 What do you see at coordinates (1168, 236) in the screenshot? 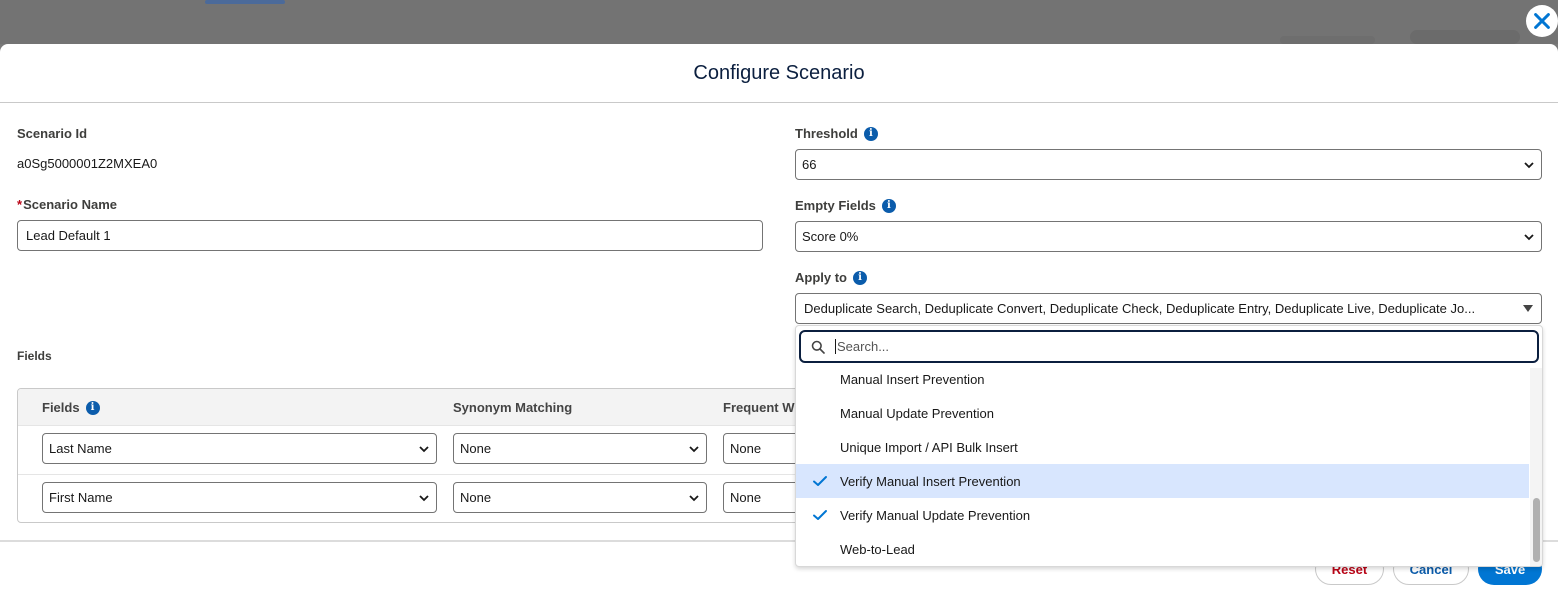
I see `empty-fields-select: Score 0%` at bounding box center [1168, 236].